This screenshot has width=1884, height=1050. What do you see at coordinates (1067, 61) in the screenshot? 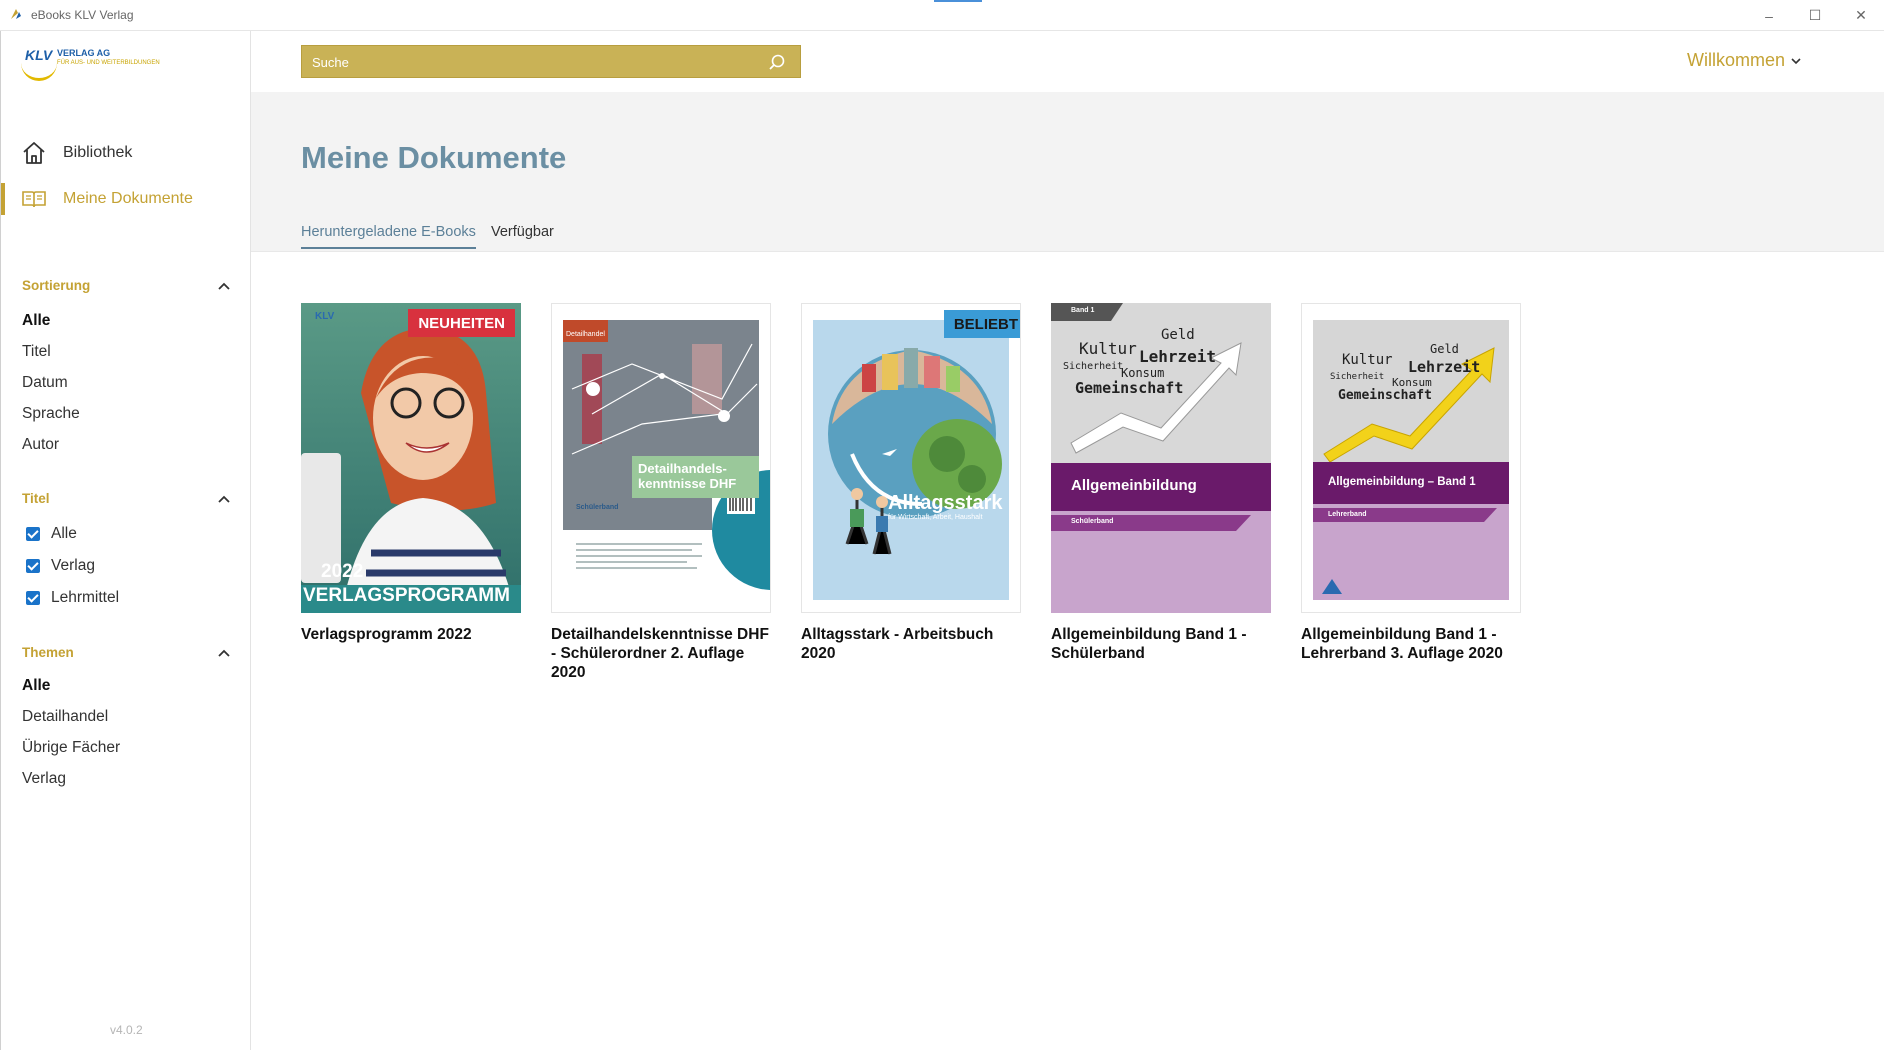
I see `top-bar: Suche Willkommen` at bounding box center [1067, 61].